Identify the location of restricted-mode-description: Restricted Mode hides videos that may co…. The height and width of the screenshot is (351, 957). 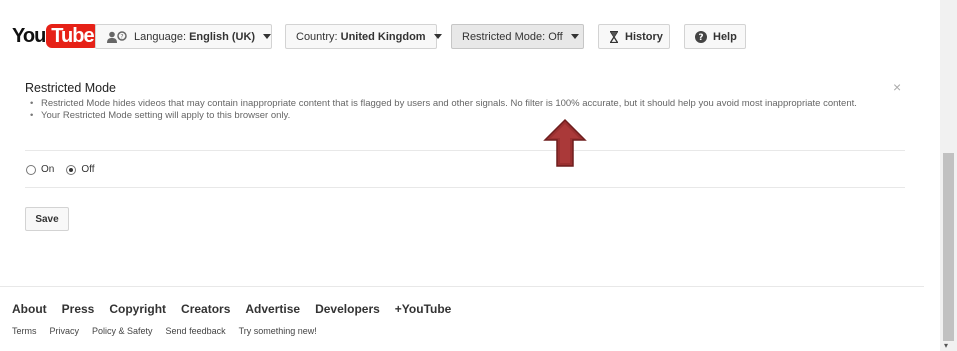
(467, 109).